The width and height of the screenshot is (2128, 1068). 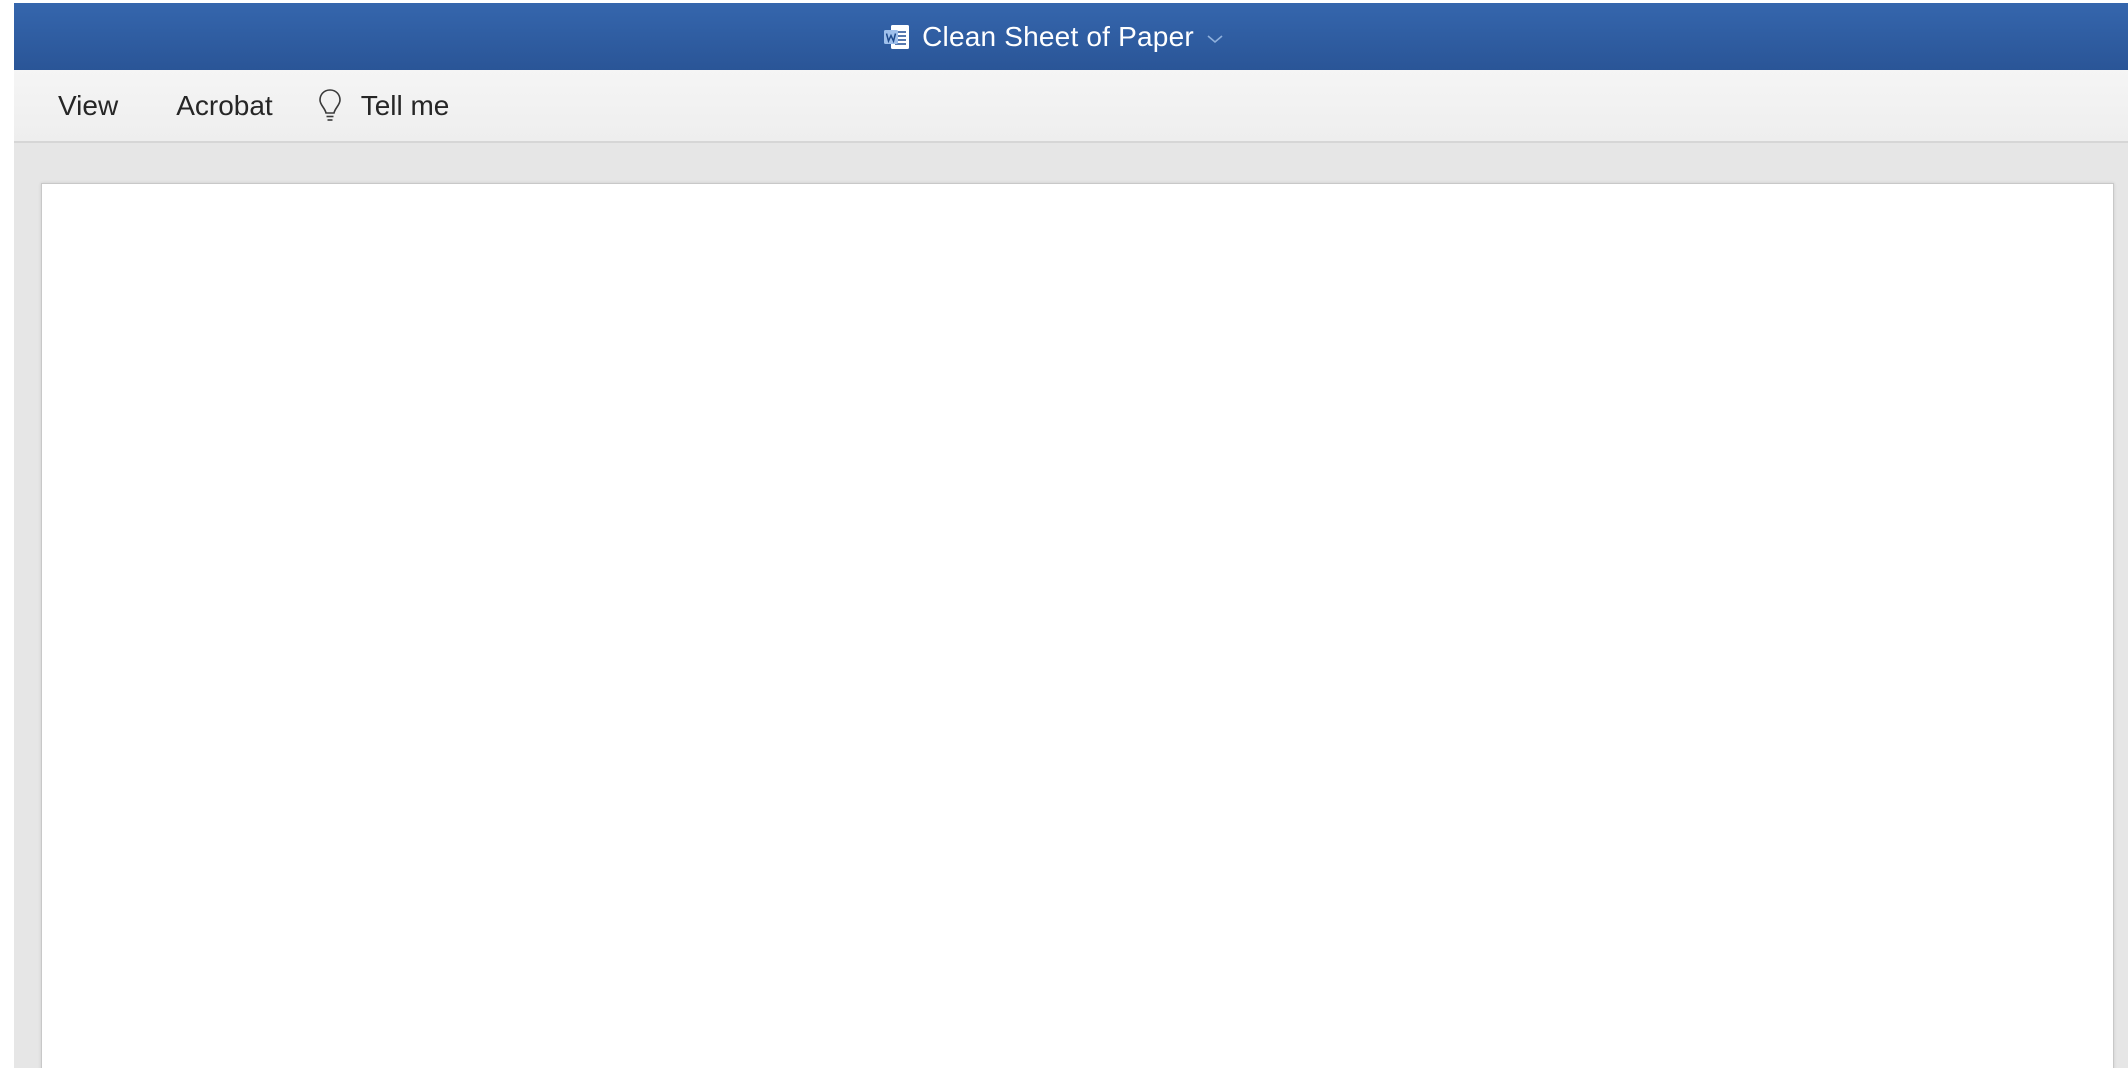 I want to click on lightbulb-icon, so click(x=330, y=106).